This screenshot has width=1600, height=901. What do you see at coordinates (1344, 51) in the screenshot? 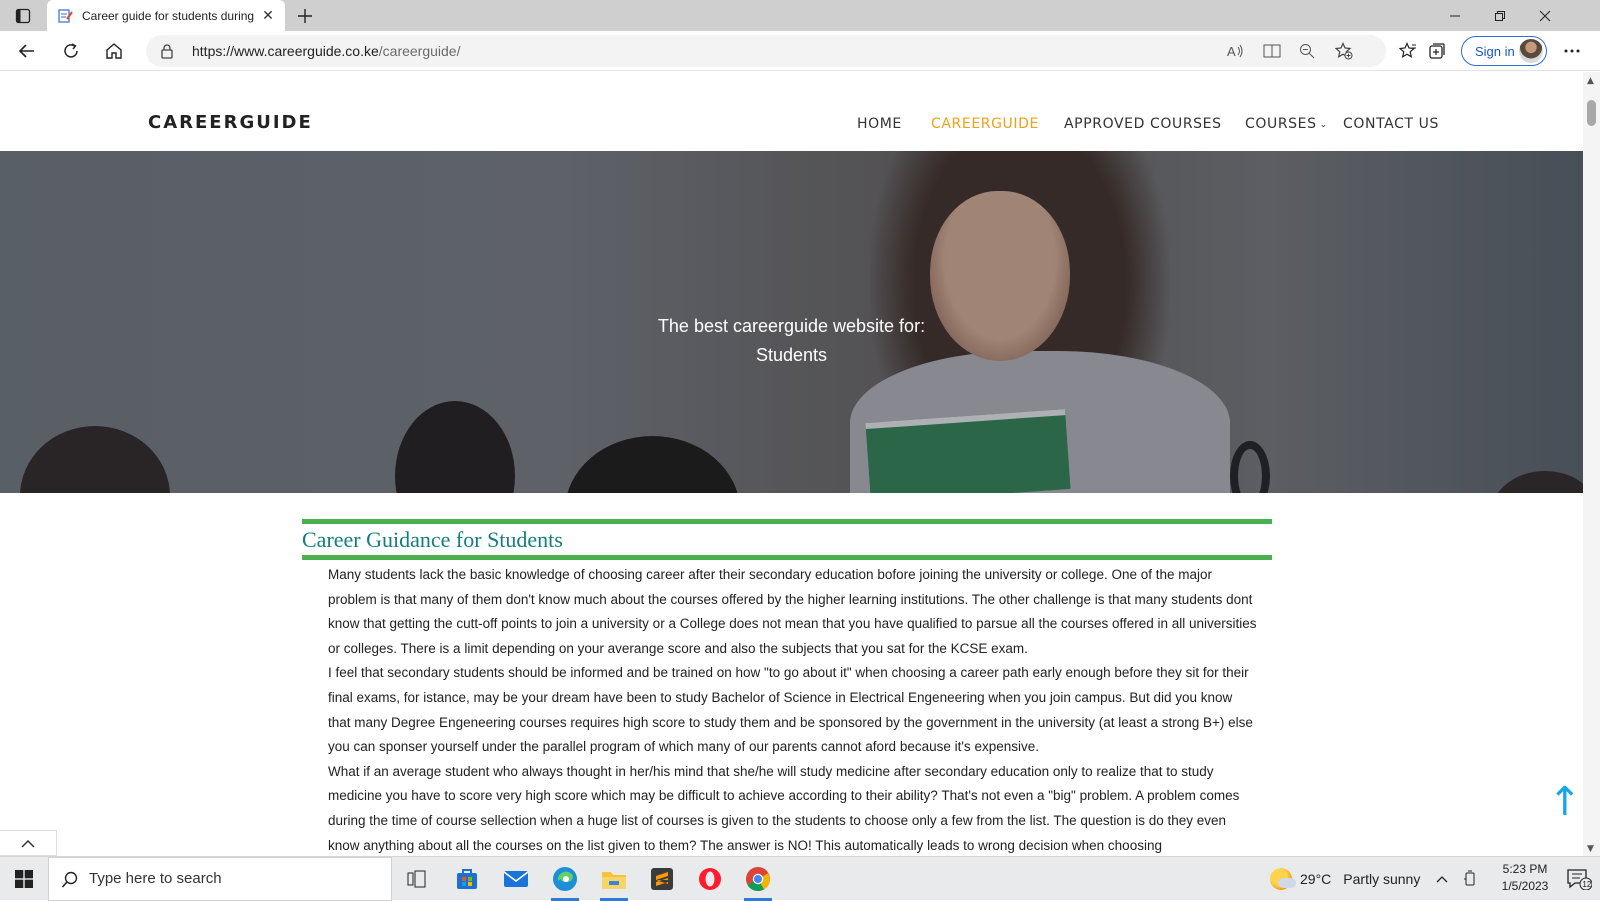
I see `add-favorite-icon` at bounding box center [1344, 51].